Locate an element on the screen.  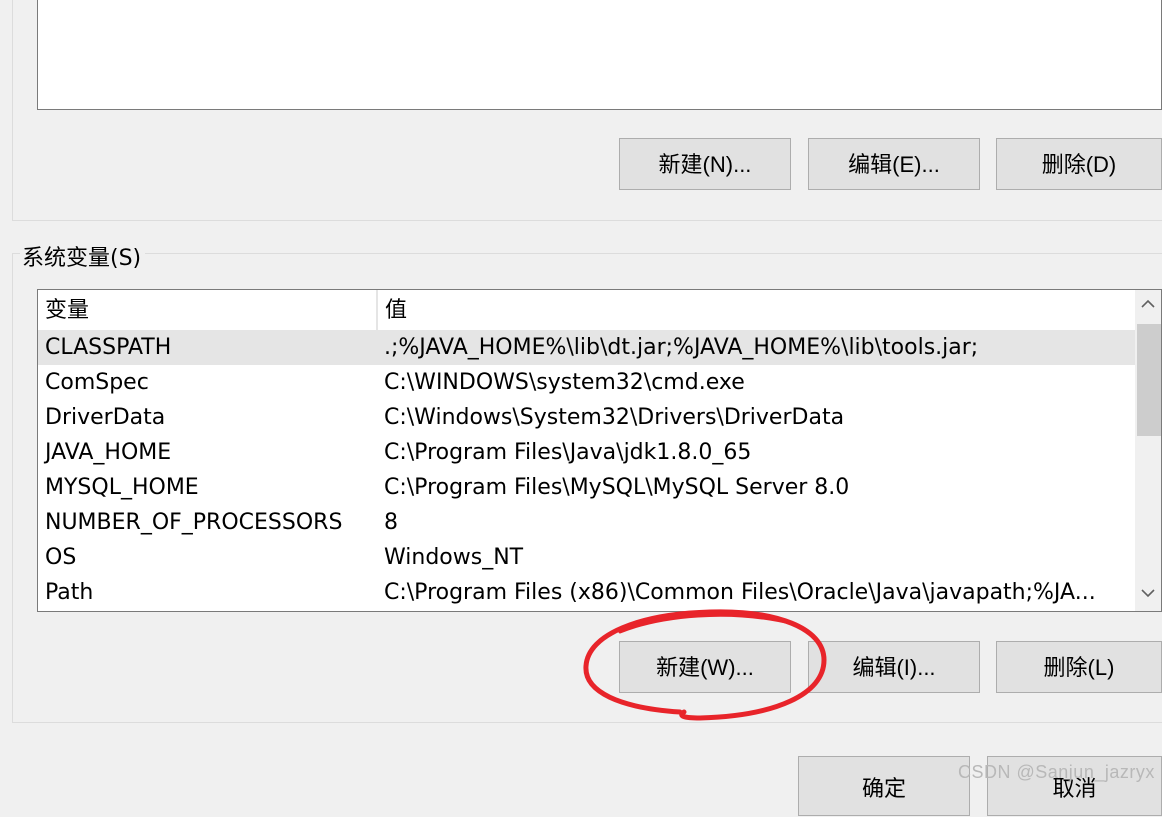
table-row: NUMBER_OF_PROCESSORS 8 is located at coordinates (586, 522).